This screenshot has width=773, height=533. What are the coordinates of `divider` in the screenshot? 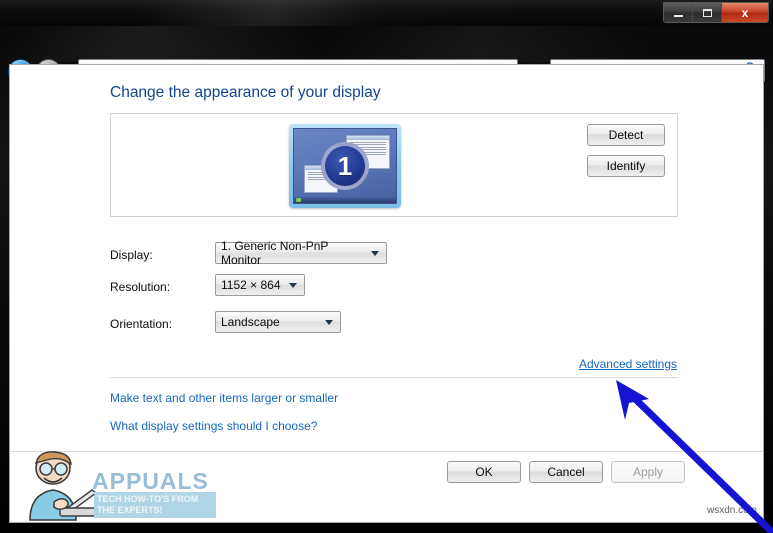 It's located at (394, 377).